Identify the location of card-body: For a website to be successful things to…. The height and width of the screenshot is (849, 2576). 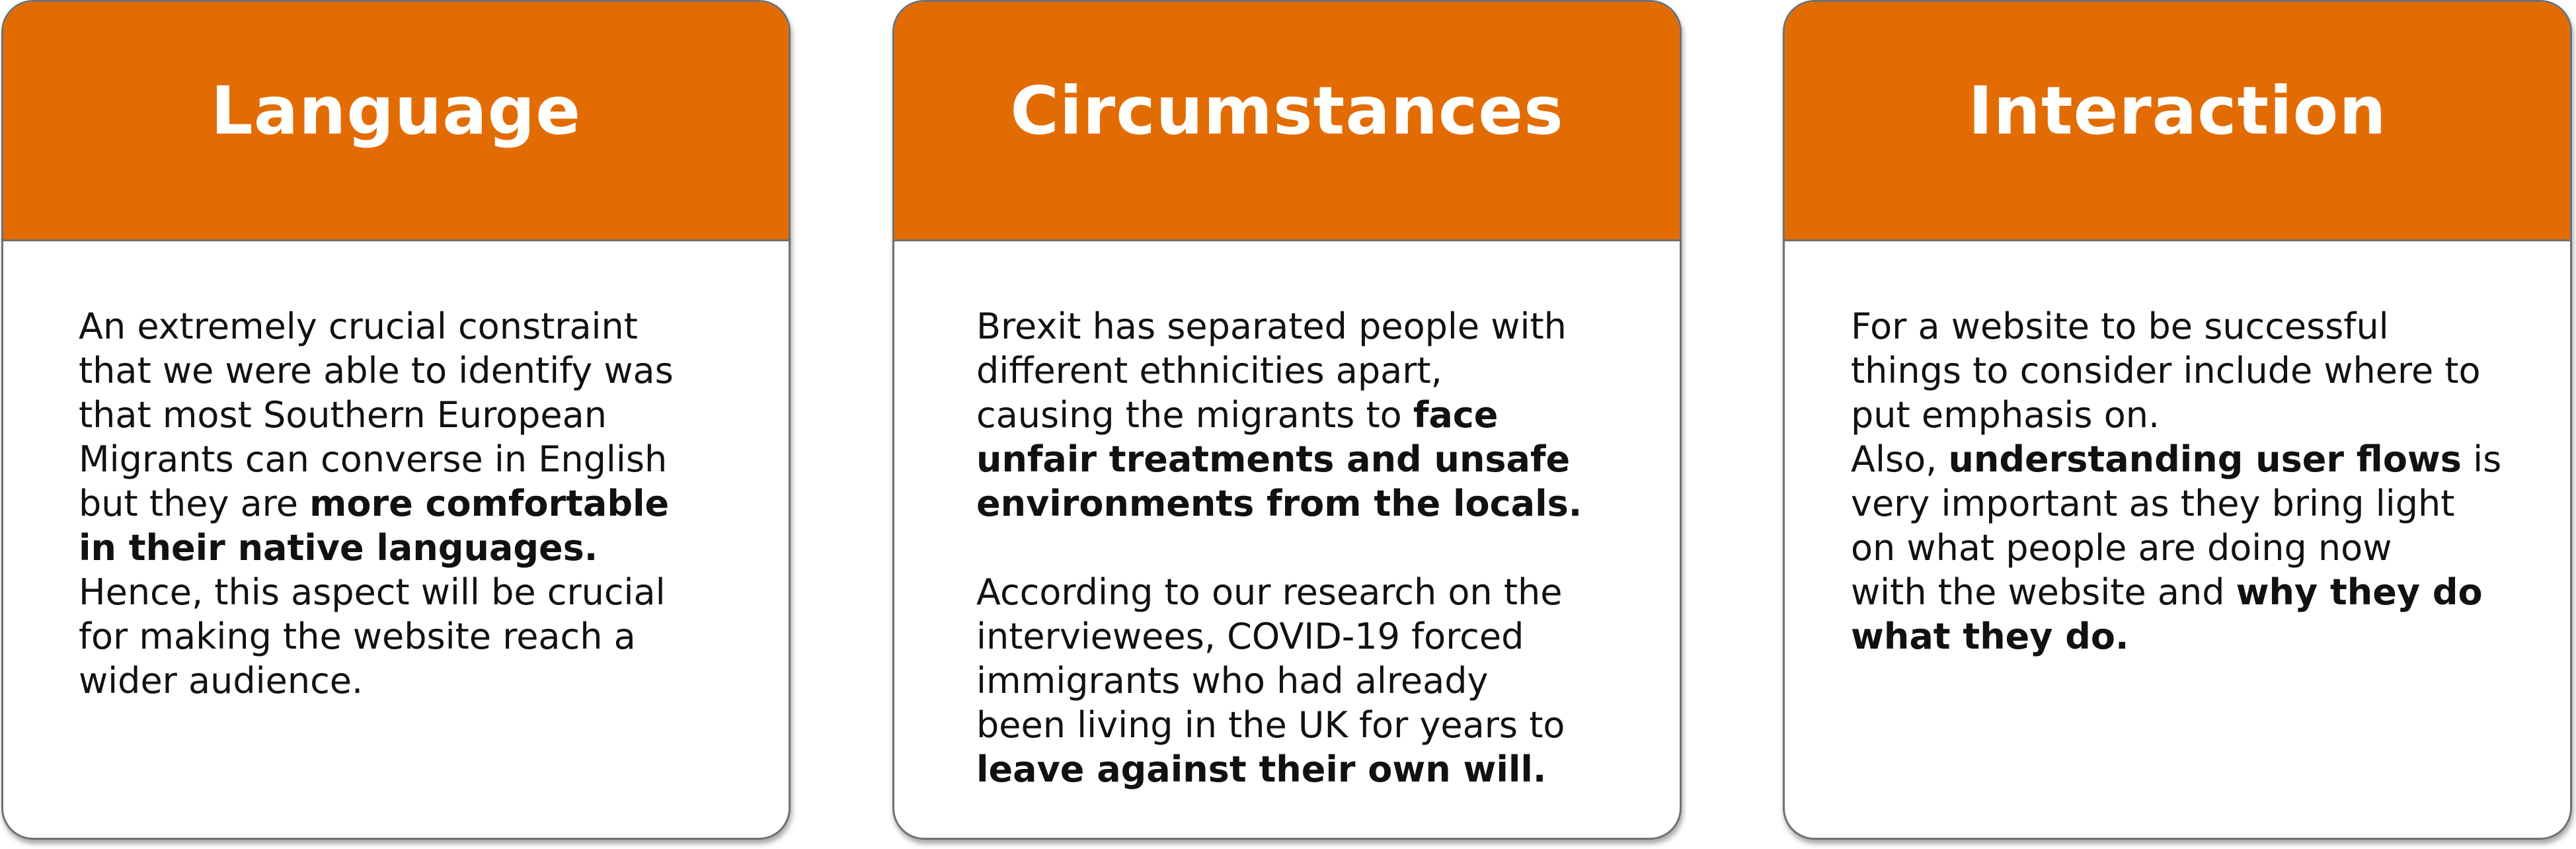
(2161, 450).